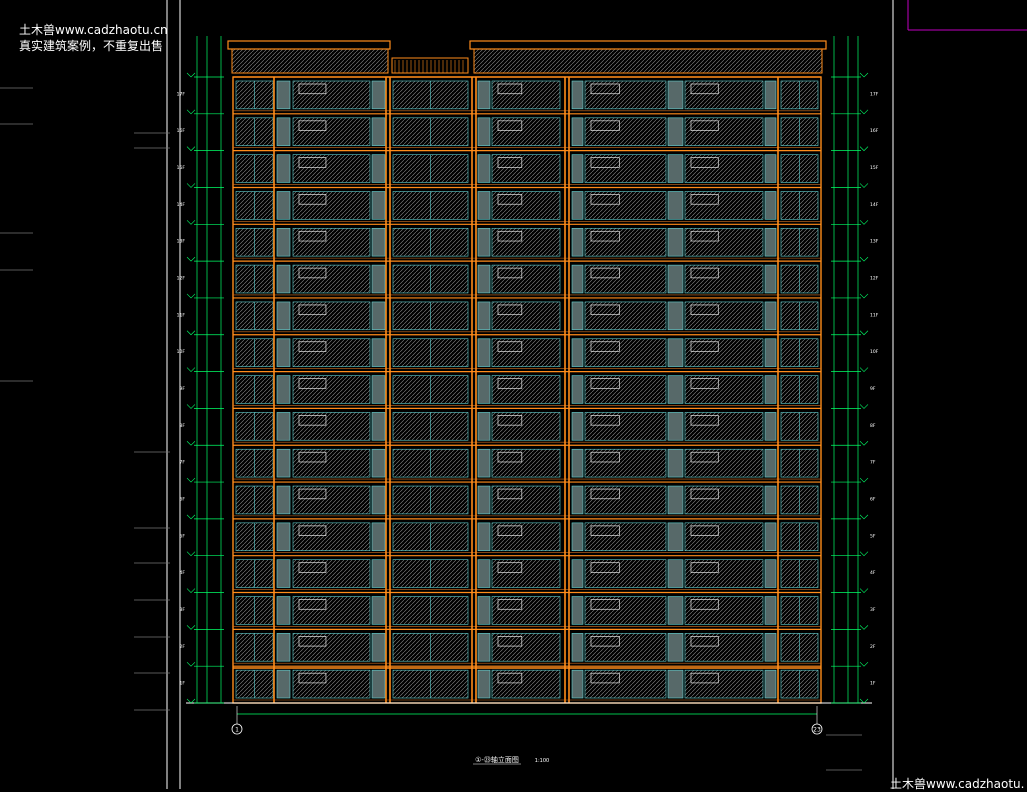 Image resolution: width=1027 pixels, height=792 pixels. I want to click on floor-level-label: 17F, so click(181, 94).